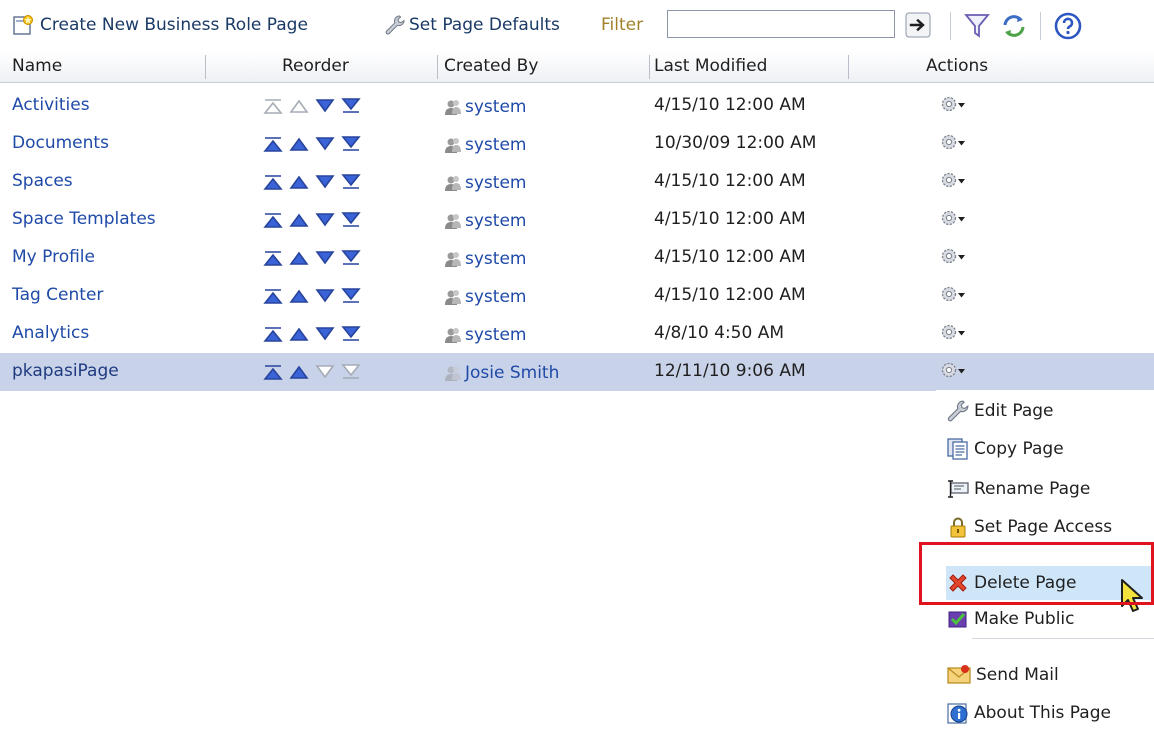 The height and width of the screenshot is (740, 1154). I want to click on table-row: Analytics system 4/8/10 4:50 AM, so click(577, 334).